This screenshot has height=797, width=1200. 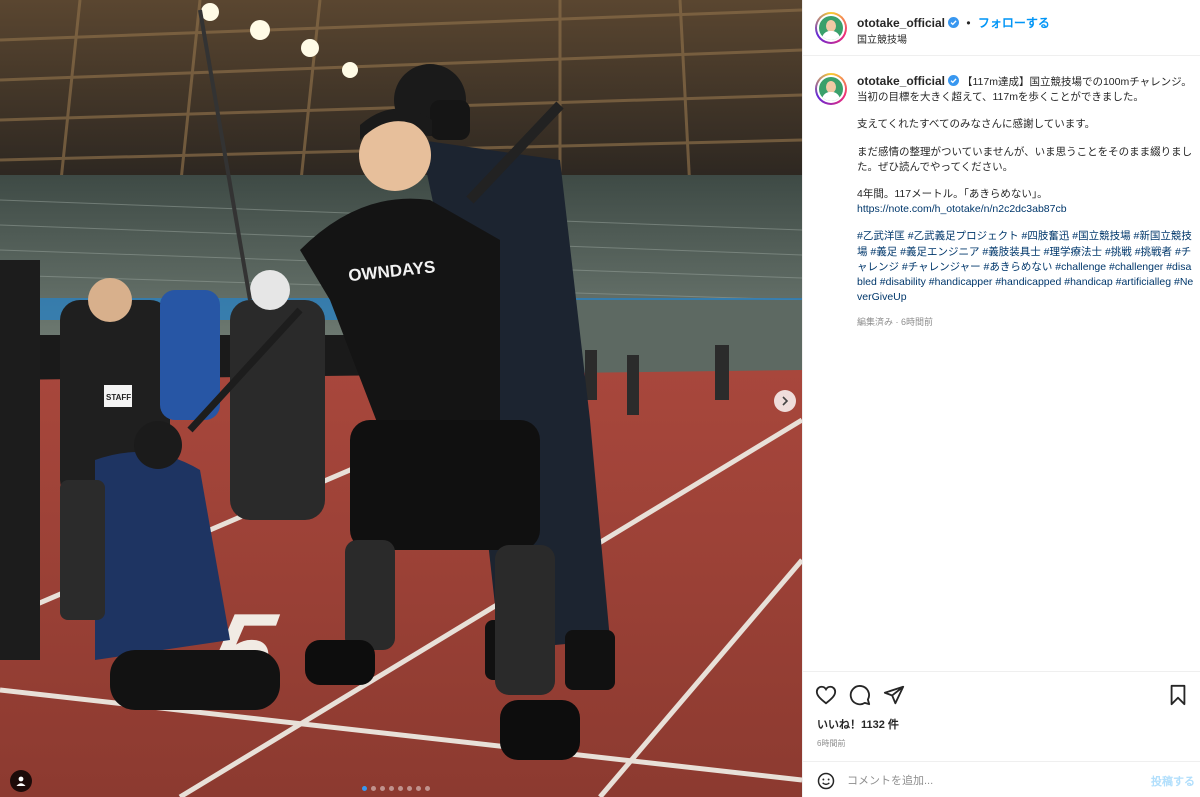 What do you see at coordinates (831, 28) in the screenshot?
I see `avatar` at bounding box center [831, 28].